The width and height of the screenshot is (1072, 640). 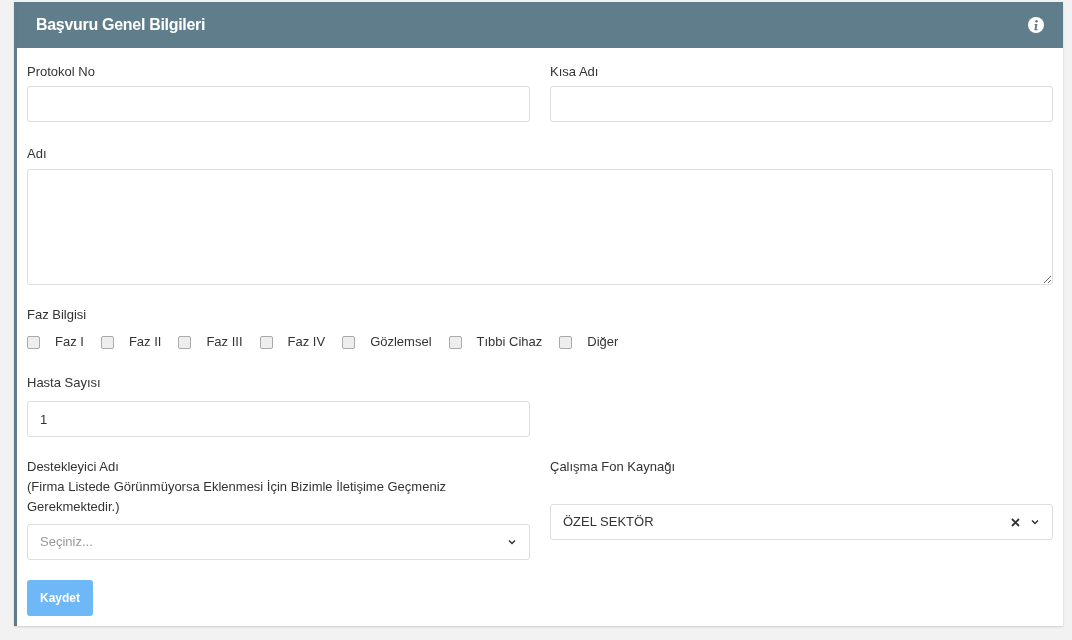 I want to click on checkbox-label: Faz IV, so click(x=306, y=342).